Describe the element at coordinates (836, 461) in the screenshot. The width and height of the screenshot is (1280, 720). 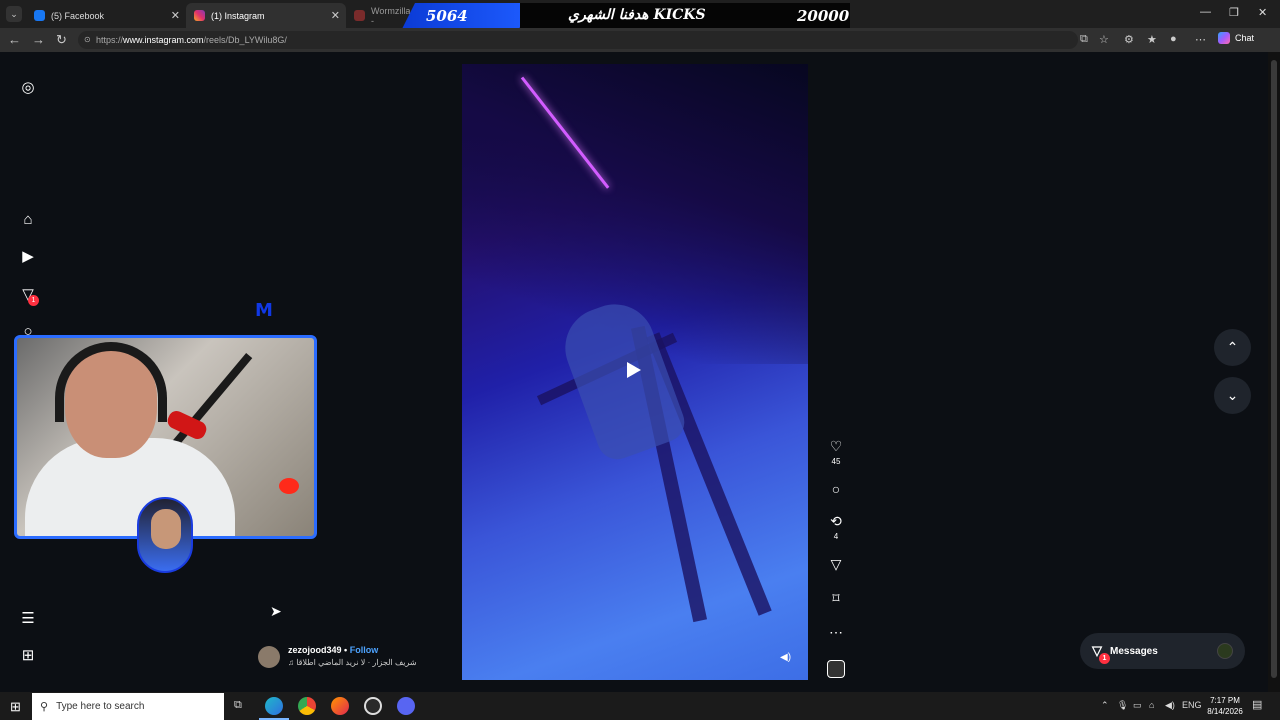
I see `like-count: 45` at that location.